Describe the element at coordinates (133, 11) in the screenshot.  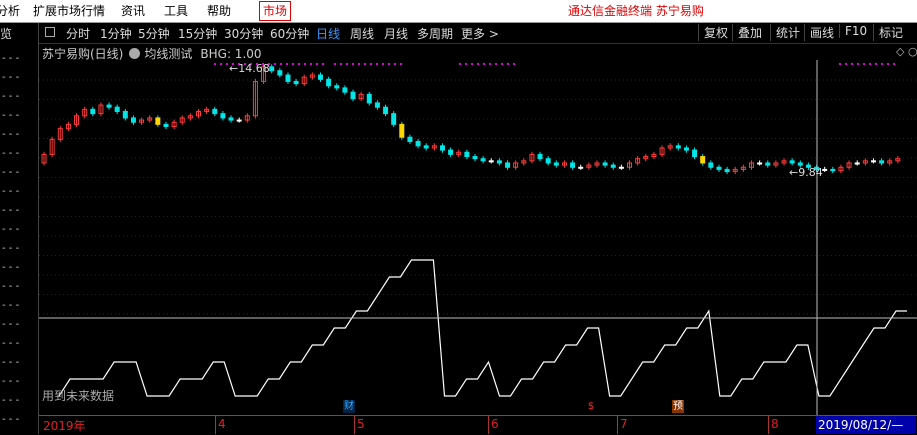
I see `menu-news: 资讯` at that location.